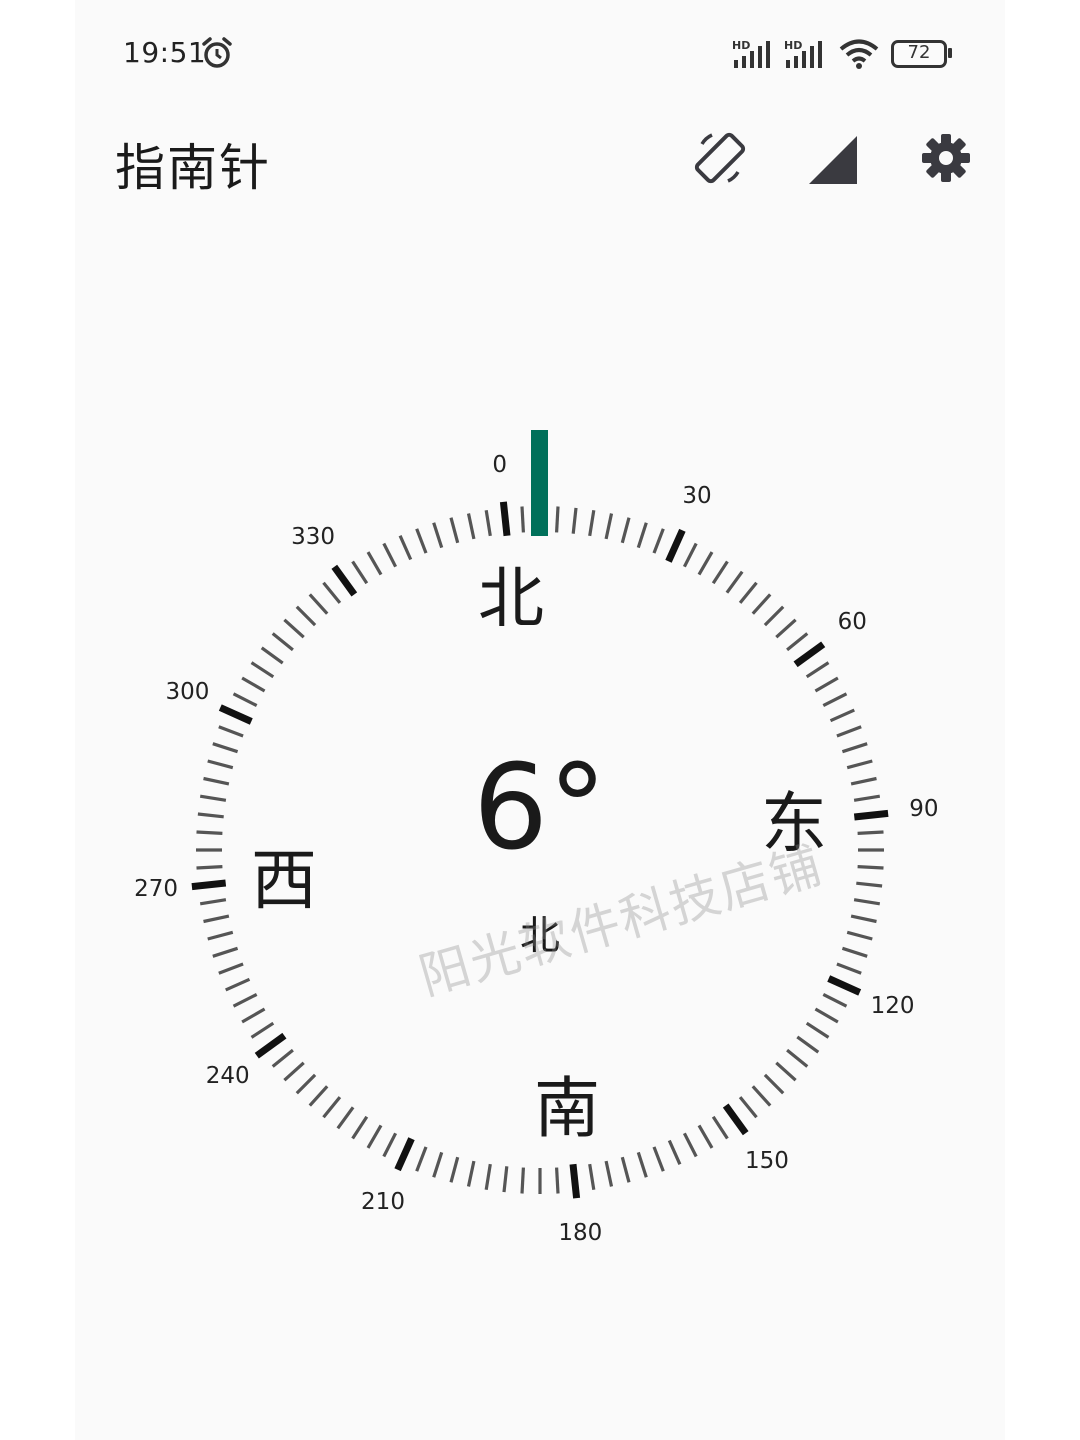 The height and width of the screenshot is (1440, 1080). What do you see at coordinates (511, 598) in the screenshot?
I see `cardinal-north: 北` at bounding box center [511, 598].